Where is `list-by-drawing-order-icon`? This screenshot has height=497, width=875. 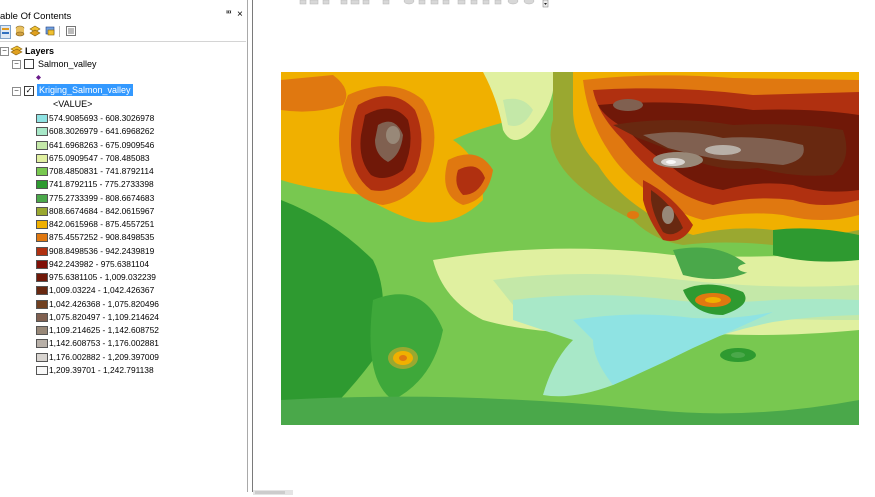 list-by-drawing-order-icon is located at coordinates (5, 32).